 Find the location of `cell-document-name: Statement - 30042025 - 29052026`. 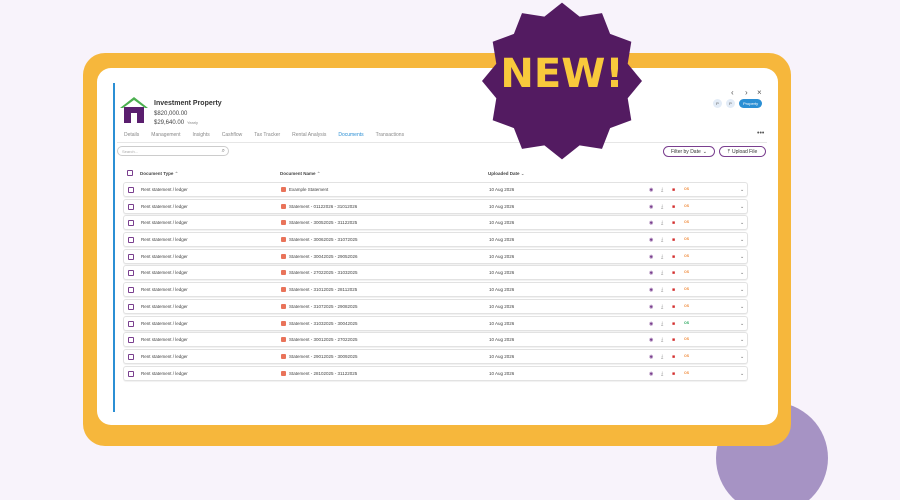

cell-document-name: Statement - 30042025 - 29052026 is located at coordinates (319, 256).